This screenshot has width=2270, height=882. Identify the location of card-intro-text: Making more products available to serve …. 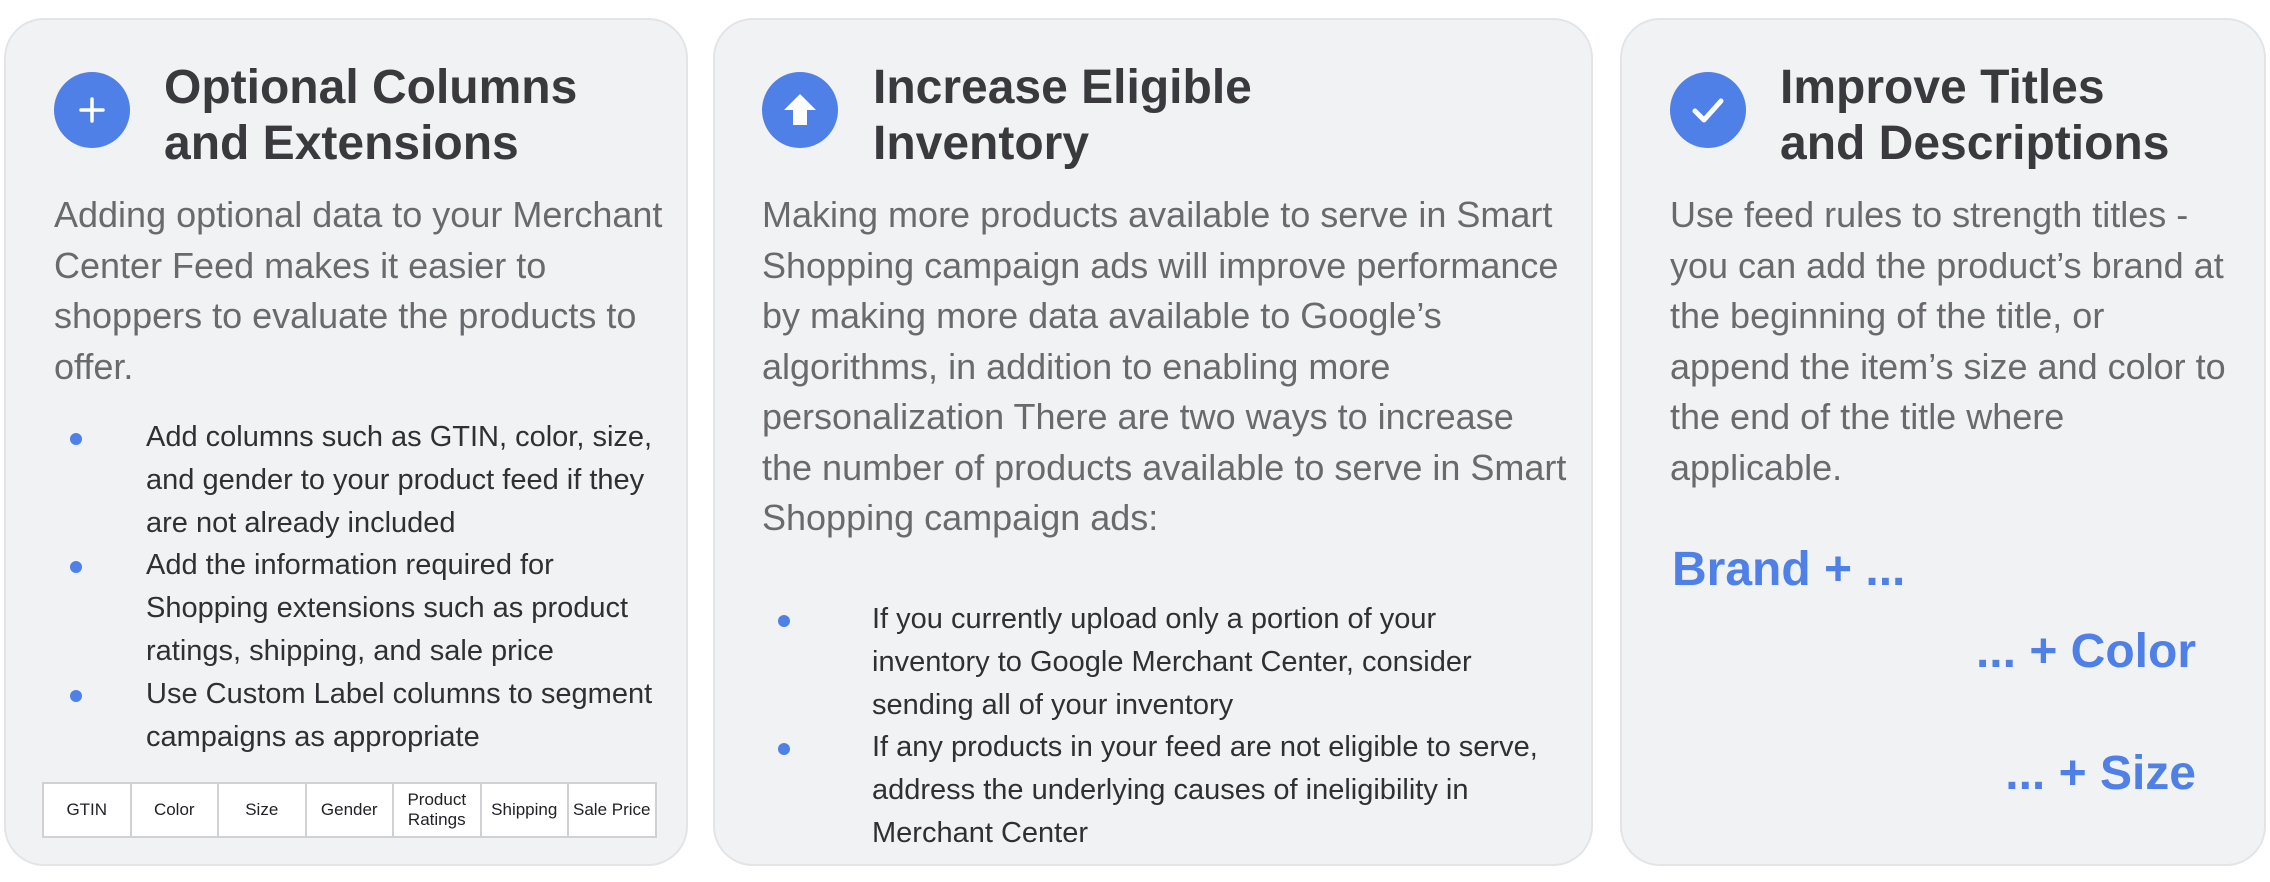
(1164, 366).